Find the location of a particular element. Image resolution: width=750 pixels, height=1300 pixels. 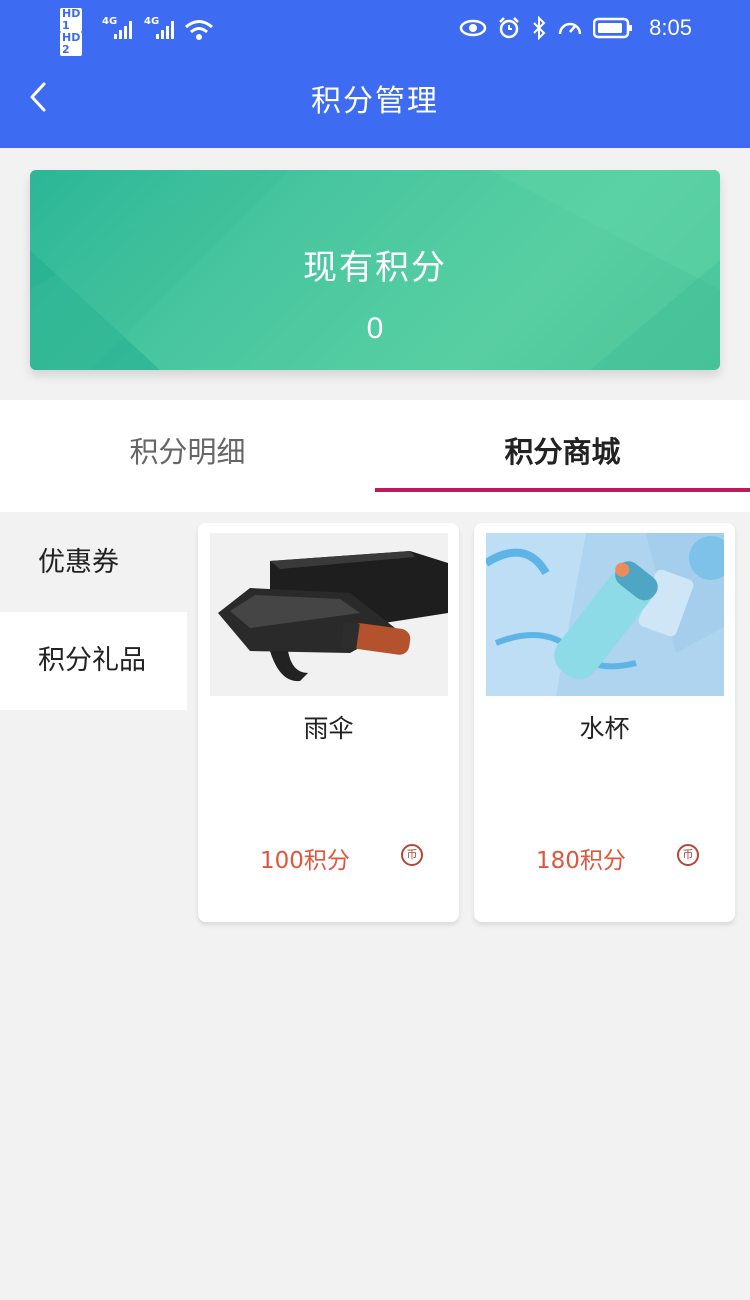

product-name: 雨伞 is located at coordinates (328, 728).